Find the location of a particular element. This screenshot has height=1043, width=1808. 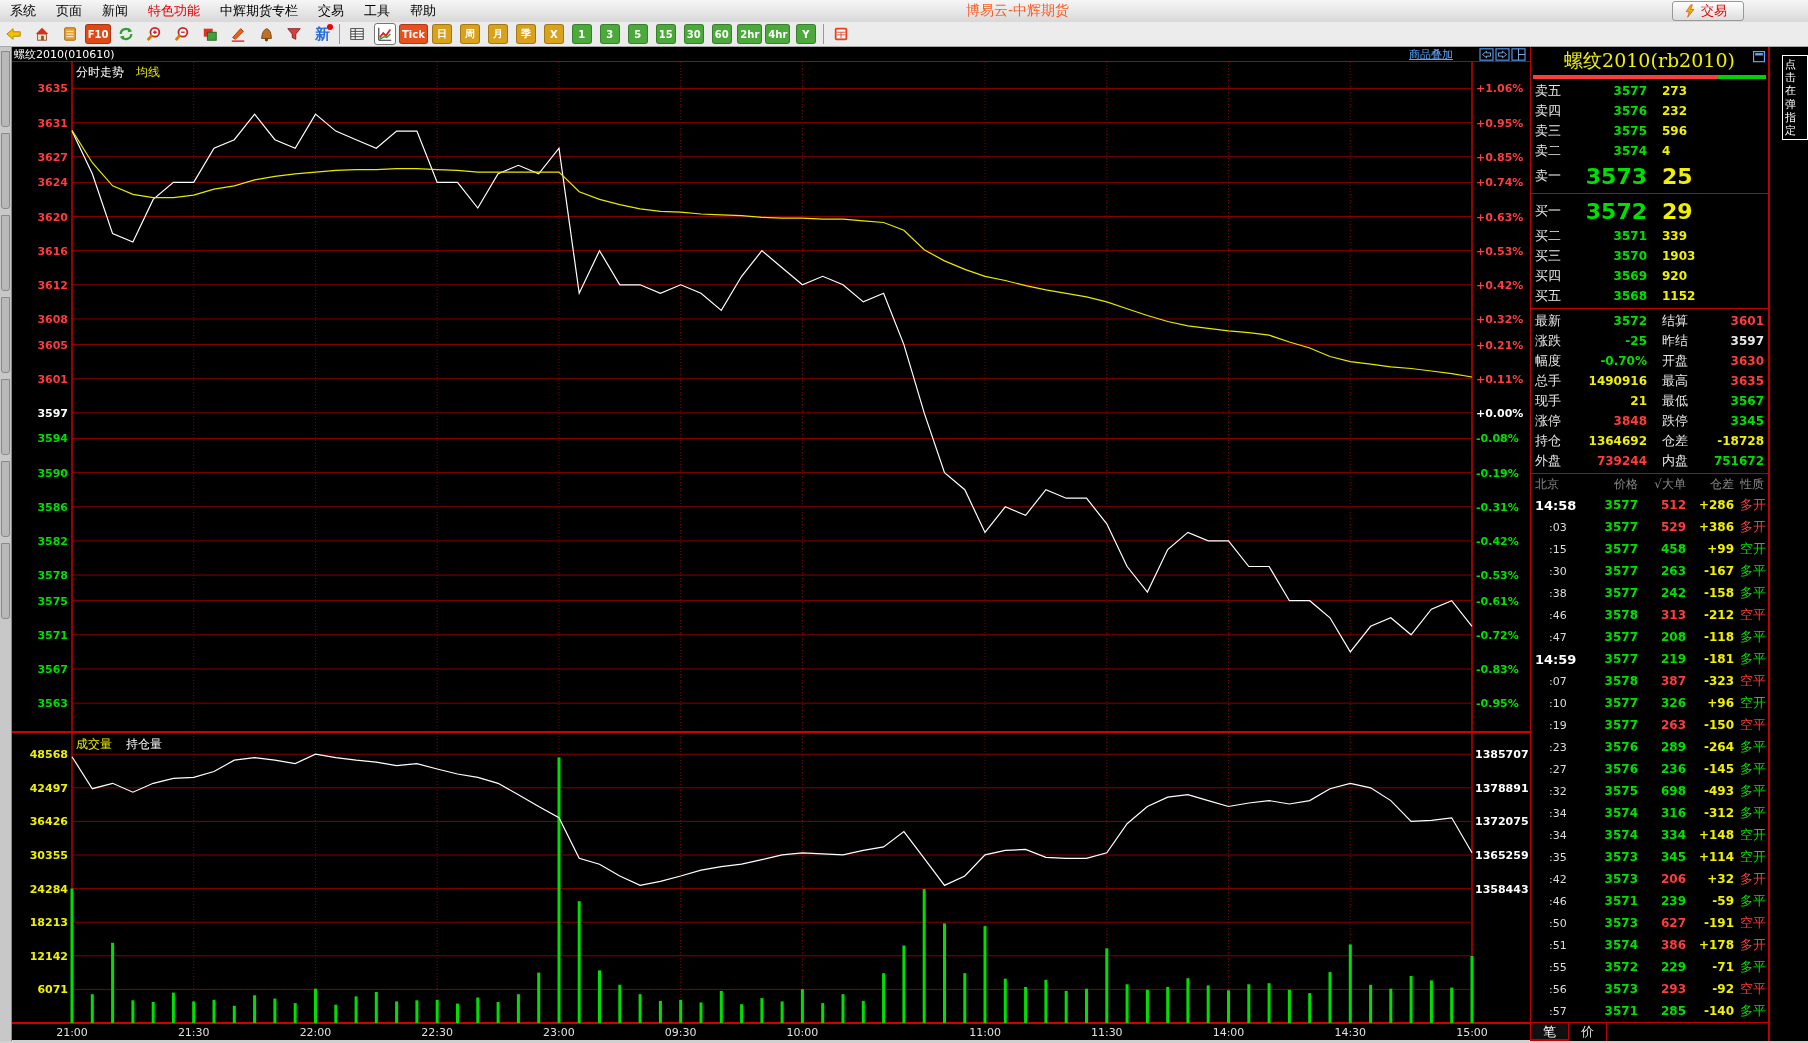

toolbar-button: 2hr is located at coordinates (750, 34).